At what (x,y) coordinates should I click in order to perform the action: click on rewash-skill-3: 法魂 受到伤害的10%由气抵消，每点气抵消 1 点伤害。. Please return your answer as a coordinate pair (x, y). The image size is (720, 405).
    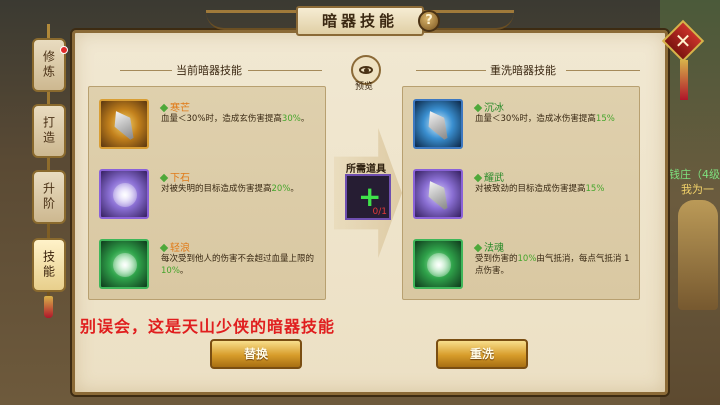
    Looking at the image, I should click on (526, 269).